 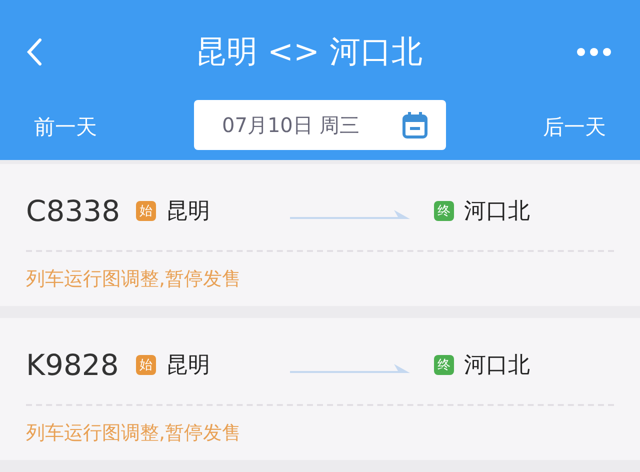 I want to click on train-number: K9828, so click(x=73, y=365).